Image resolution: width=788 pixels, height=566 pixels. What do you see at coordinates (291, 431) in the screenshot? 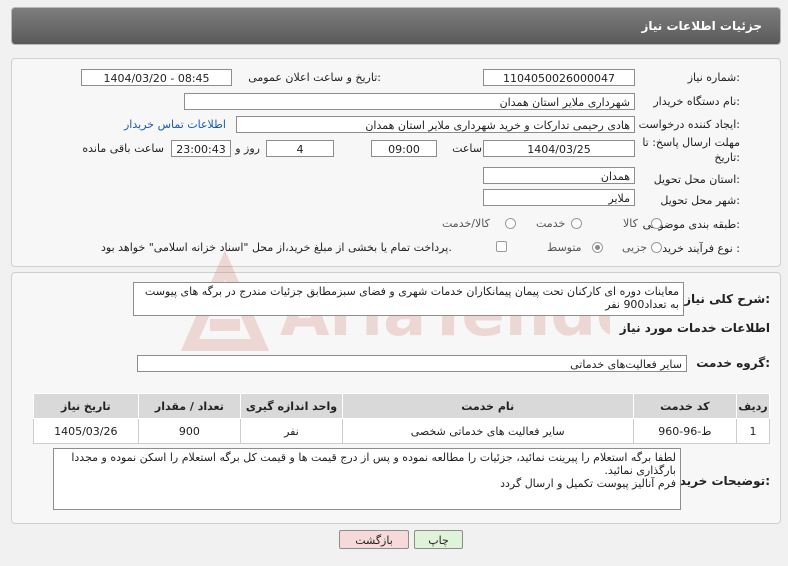
I see `cell-unit: نفر` at bounding box center [291, 431].